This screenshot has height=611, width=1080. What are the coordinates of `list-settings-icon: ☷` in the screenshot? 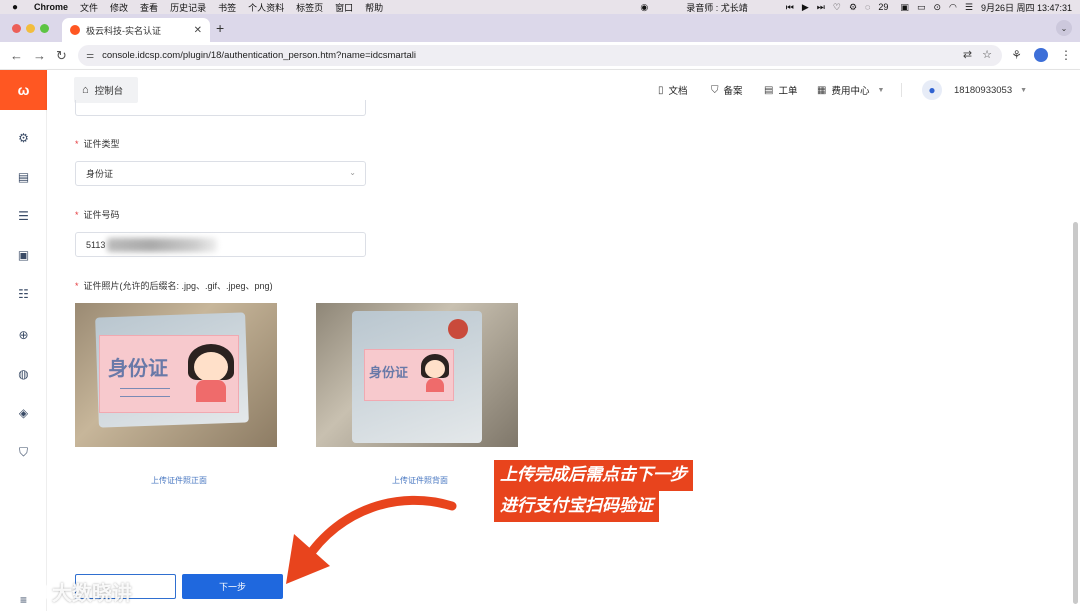 It's located at (23, 294).